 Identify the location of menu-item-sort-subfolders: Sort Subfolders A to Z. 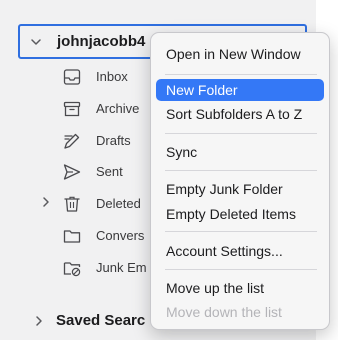
(240, 114).